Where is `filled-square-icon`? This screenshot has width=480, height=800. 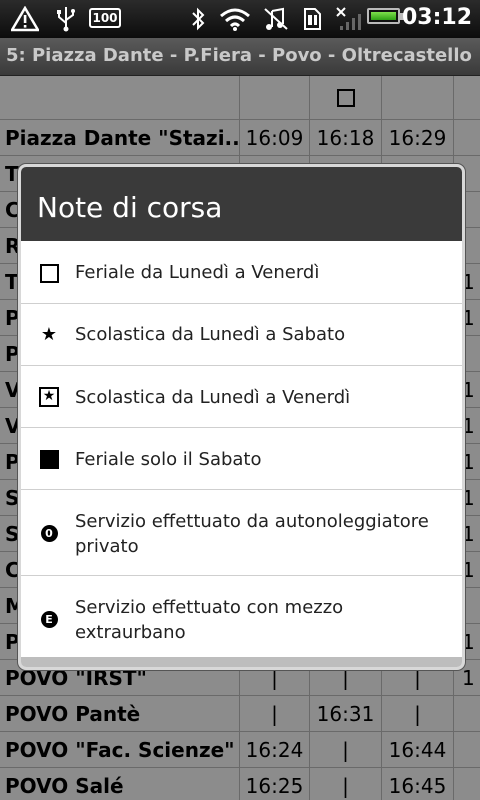 filled-square-icon is located at coordinates (49, 459).